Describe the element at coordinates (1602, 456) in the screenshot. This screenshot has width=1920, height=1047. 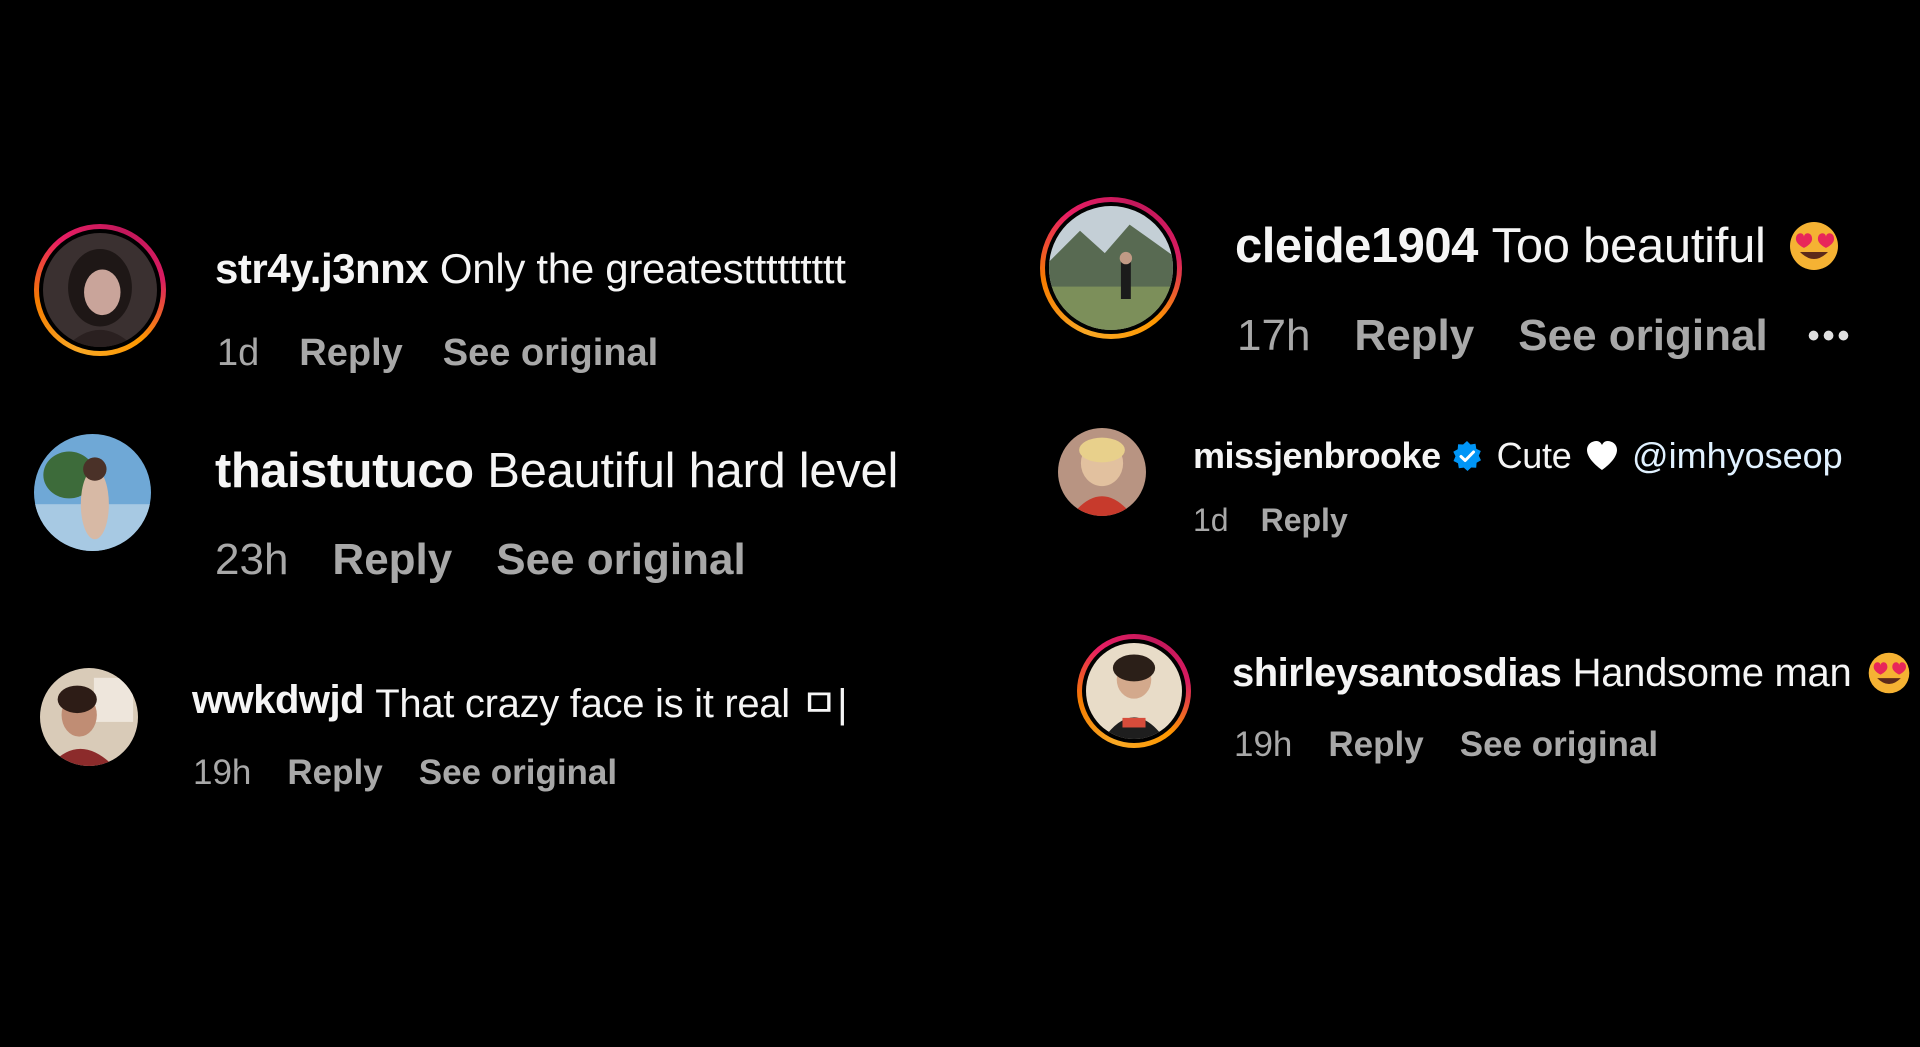
I see `white-heart-emoji-icon` at that location.